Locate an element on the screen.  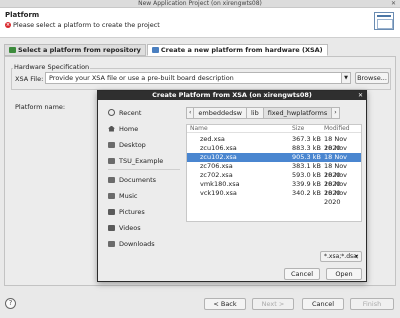
place-tsu-example: TSU_Example is located at coordinates (142, 160).